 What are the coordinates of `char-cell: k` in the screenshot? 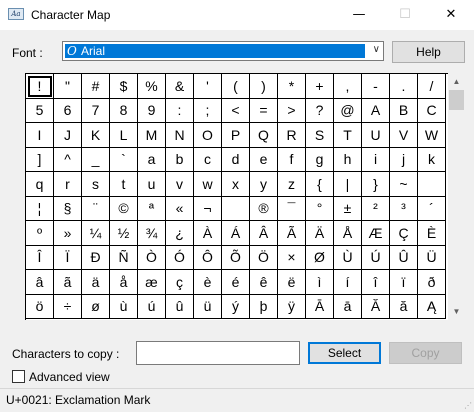 It's located at (432, 159).